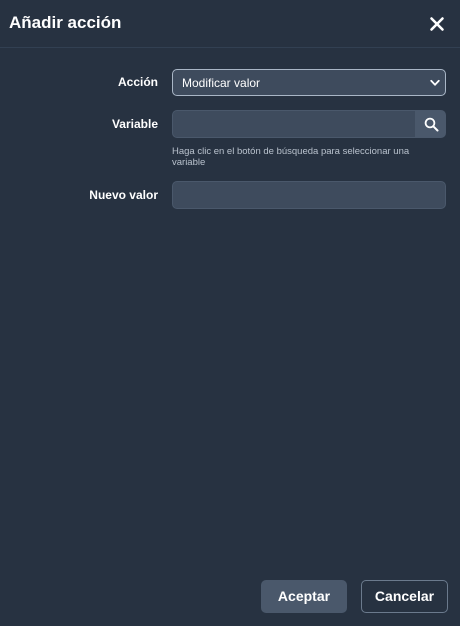 Image resolution: width=460 pixels, height=626 pixels. What do you see at coordinates (230, 24) in the screenshot?
I see `dialog-header: Añadir acción` at bounding box center [230, 24].